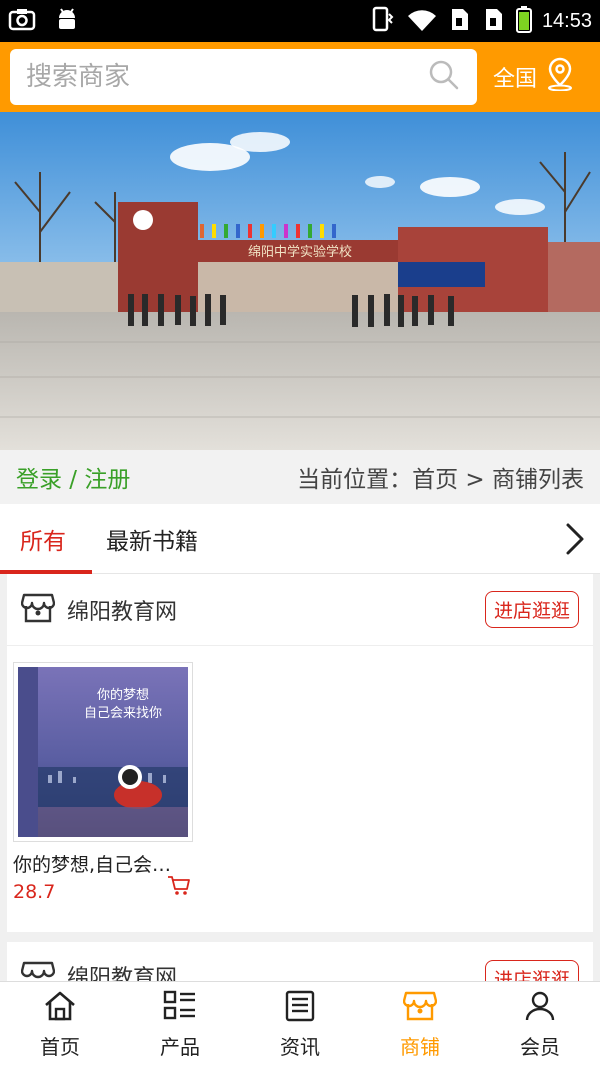 The width and height of the screenshot is (600, 1067). Describe the element at coordinates (540, 1008) in the screenshot. I see `user-icon` at that location.